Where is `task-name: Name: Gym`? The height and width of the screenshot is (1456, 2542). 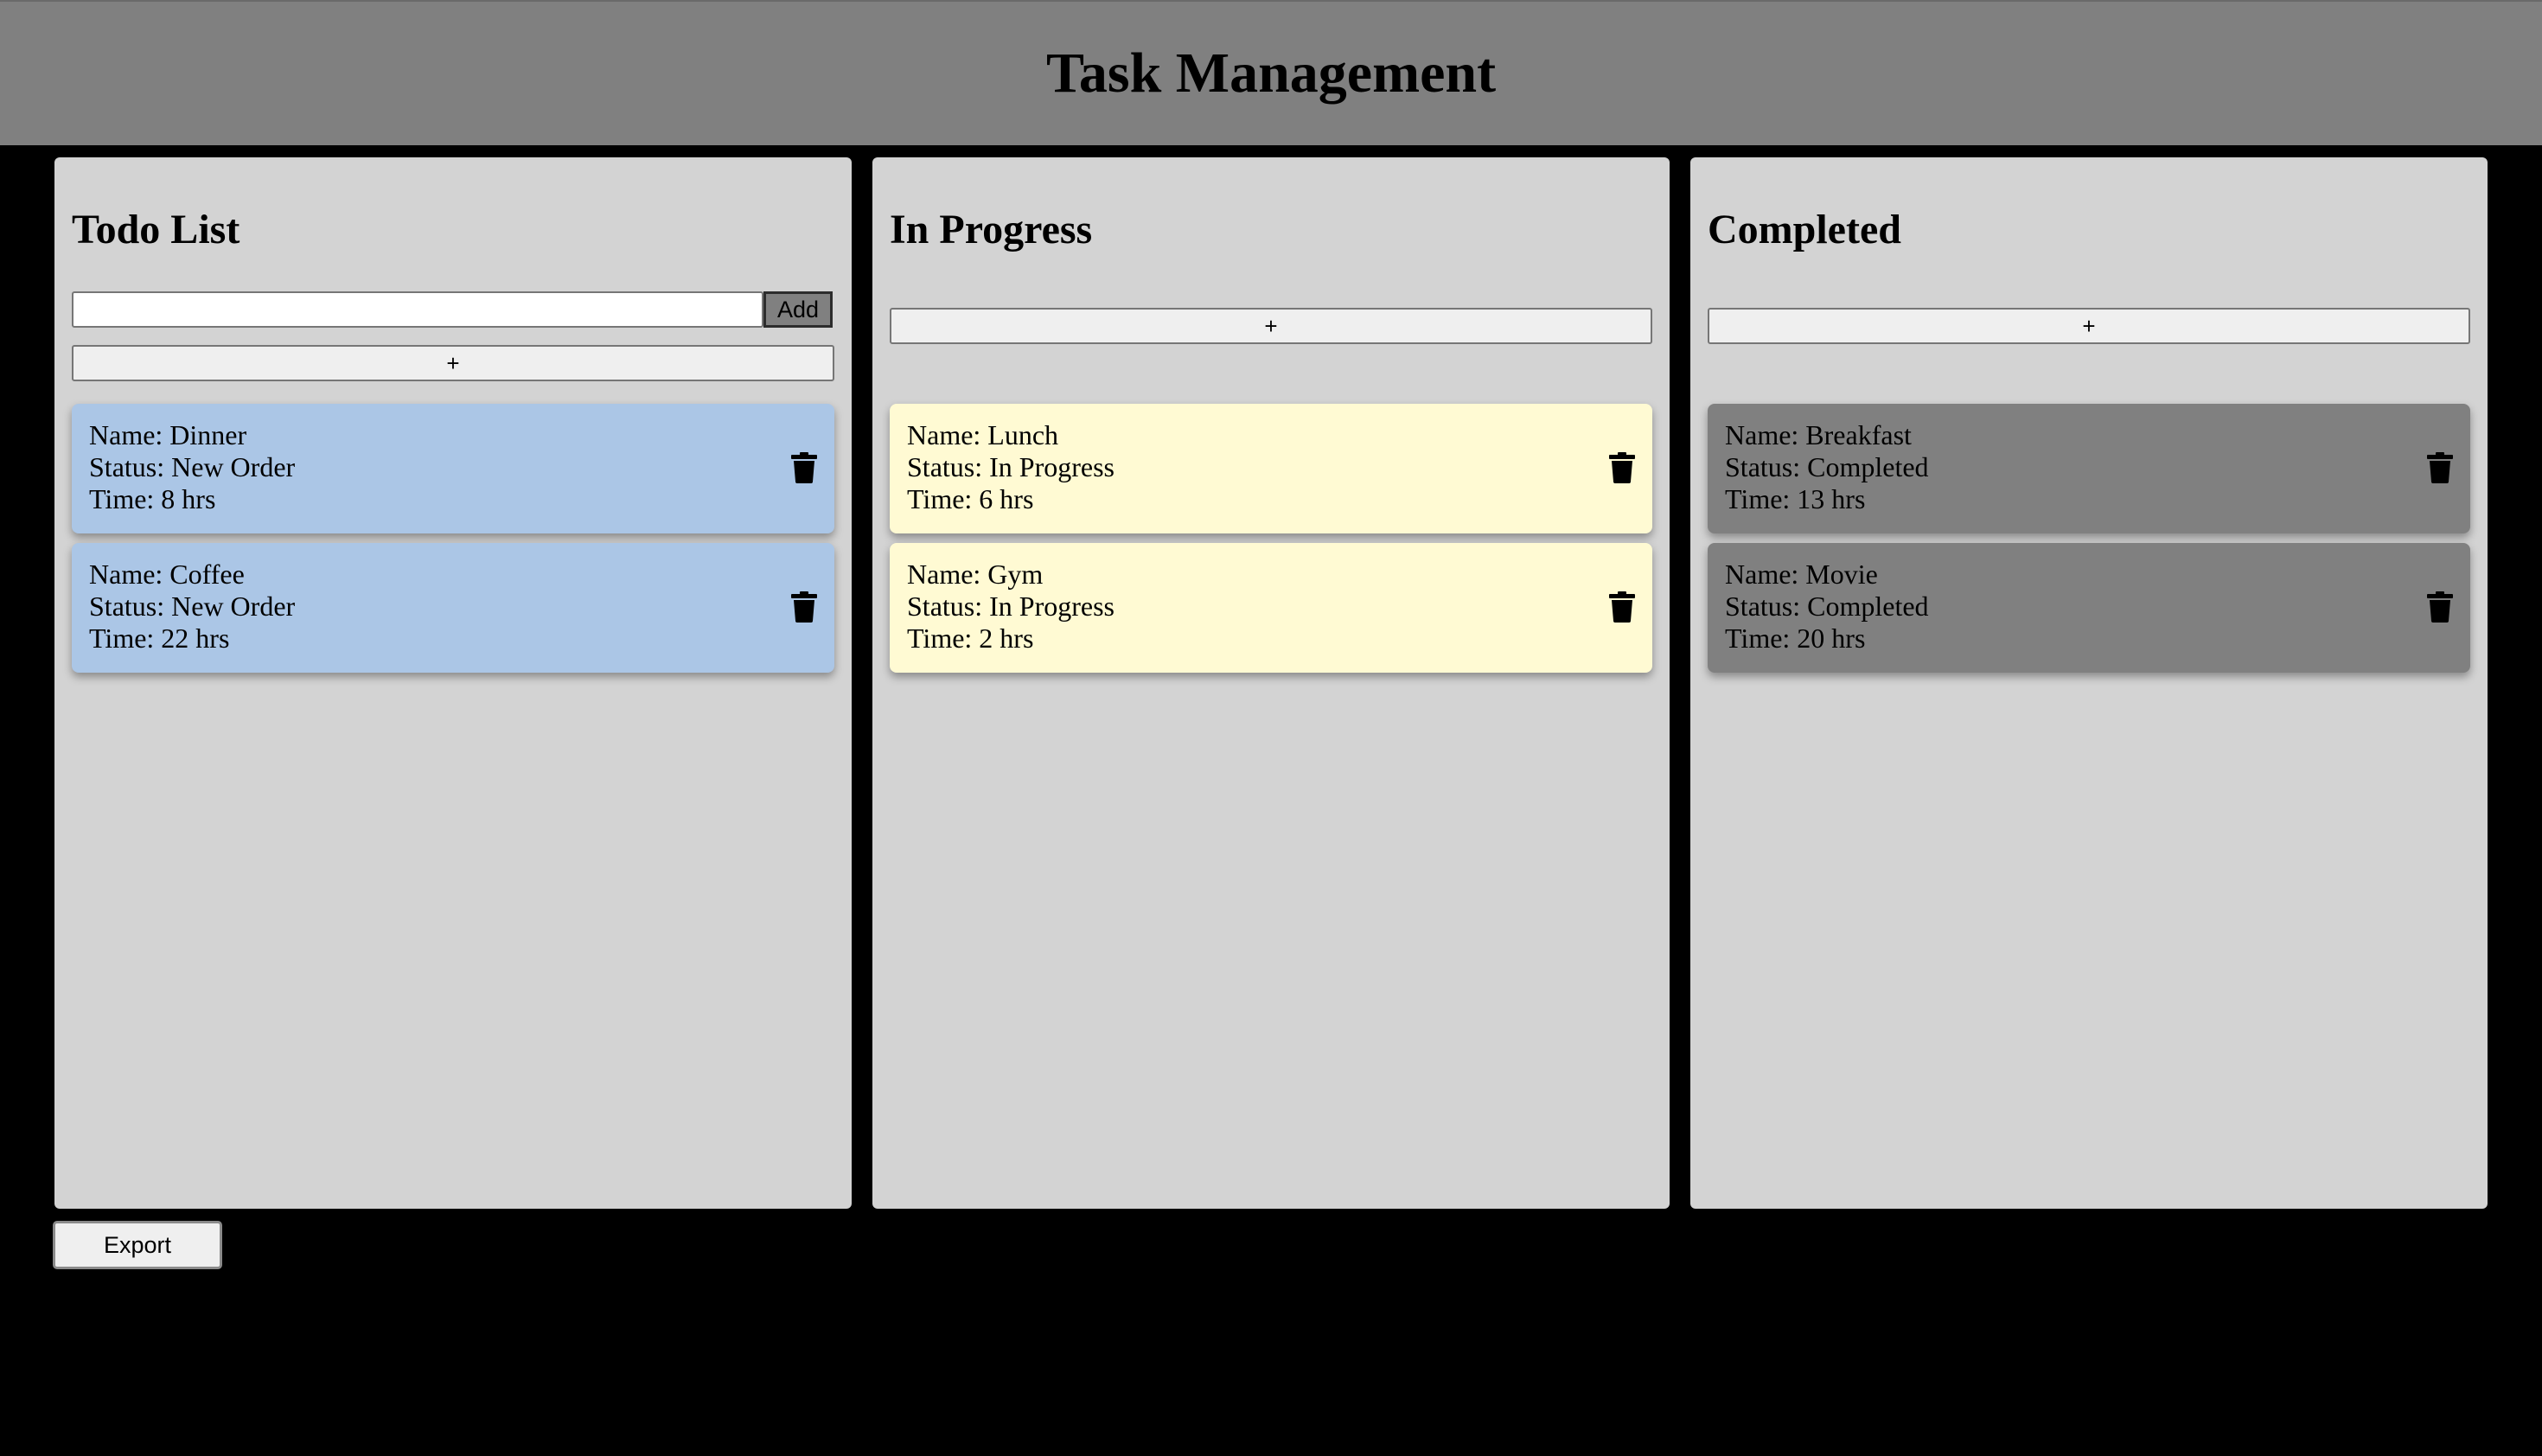
task-name: Name: Gym is located at coordinates (975, 575).